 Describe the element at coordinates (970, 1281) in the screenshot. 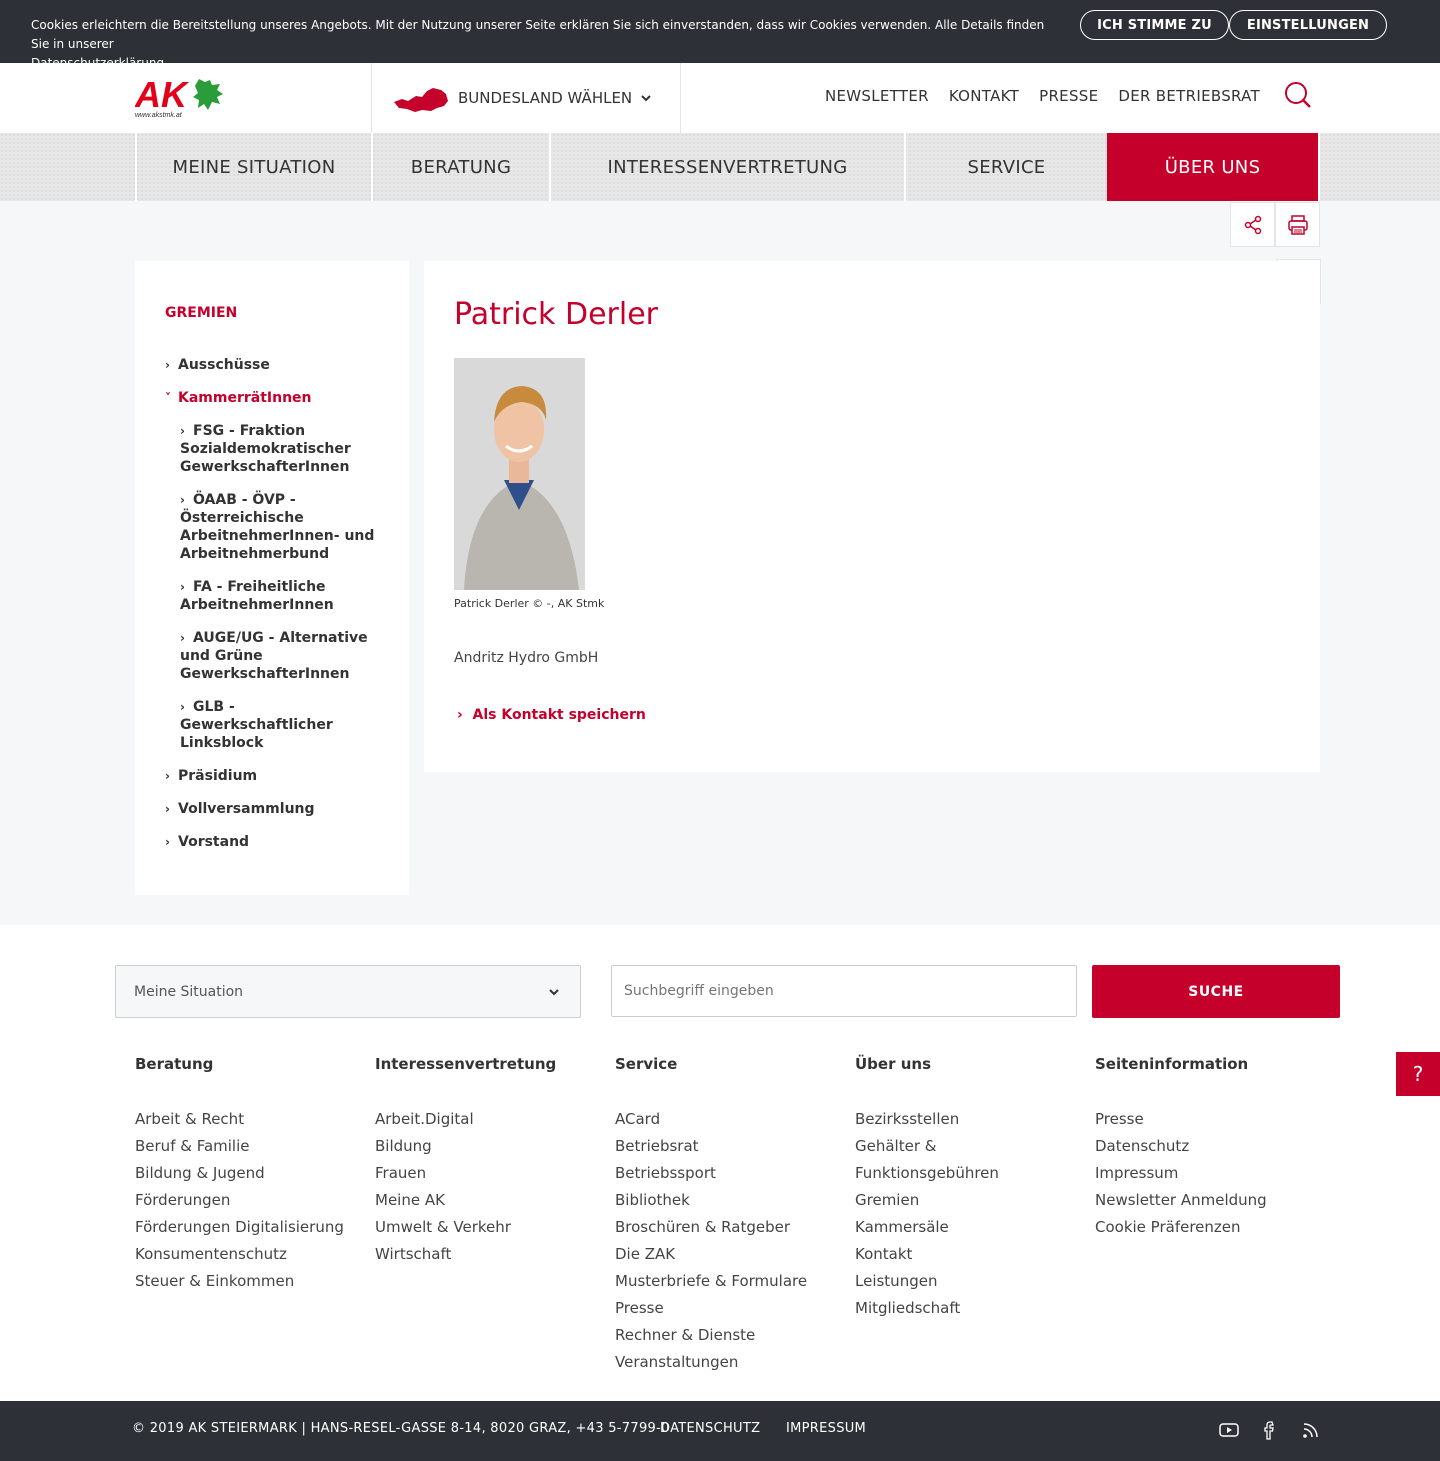

I see `footer-link: Leistungen` at that location.